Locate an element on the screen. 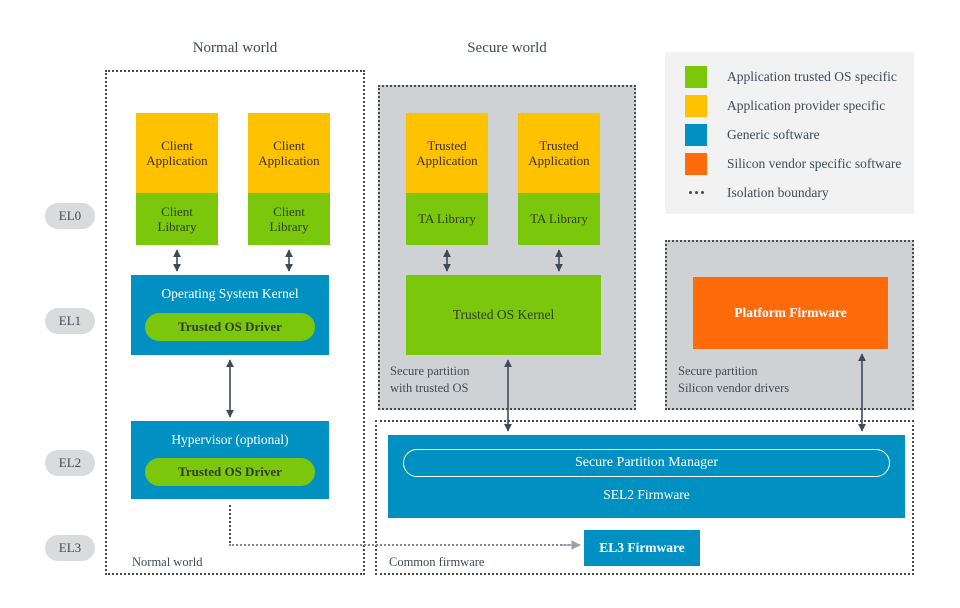  legend-label: Application provider specific is located at coordinates (806, 105).